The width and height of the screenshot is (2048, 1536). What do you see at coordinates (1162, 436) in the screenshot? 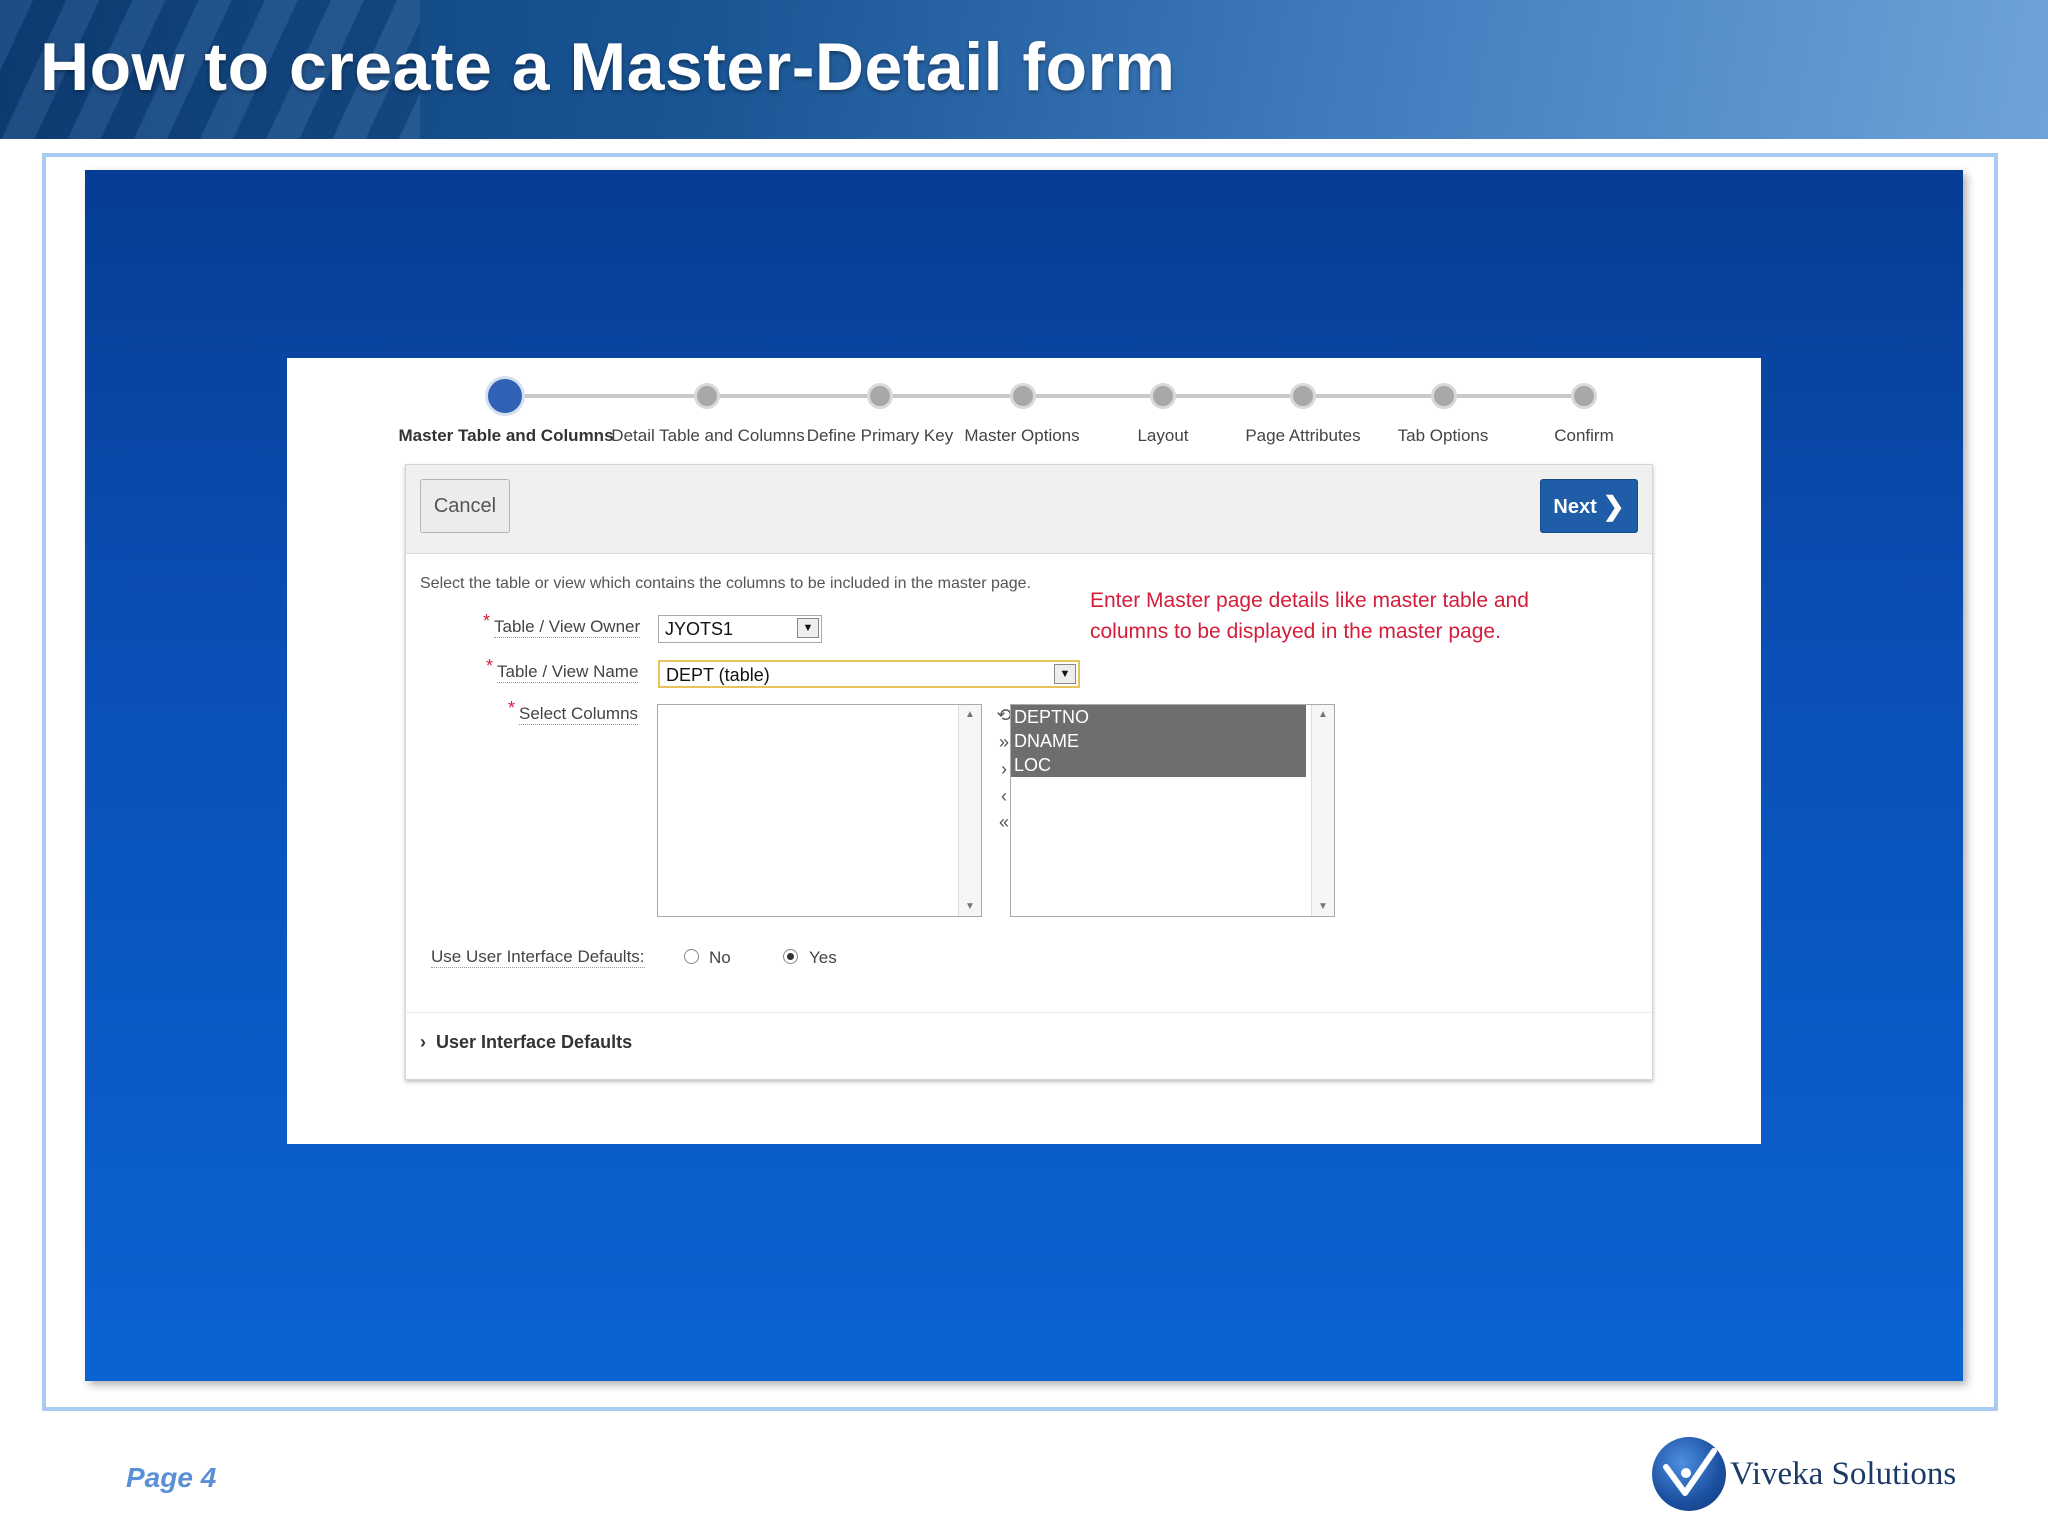
I see `step-label-layout: Layout` at bounding box center [1162, 436].